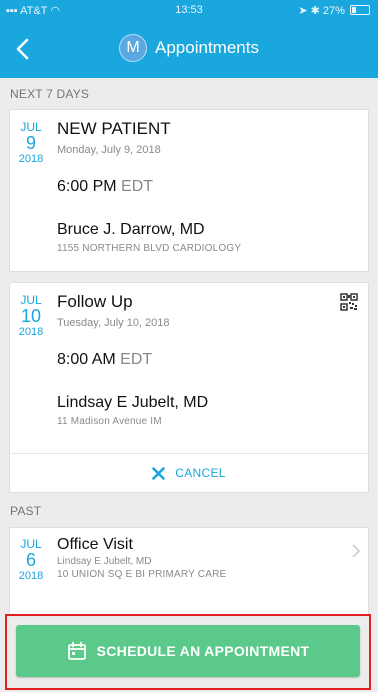  Describe the element at coordinates (149, 248) in the screenshot. I see `clinic-location: 1155 NORTHERN BLVD CARDIOLOGY` at that location.